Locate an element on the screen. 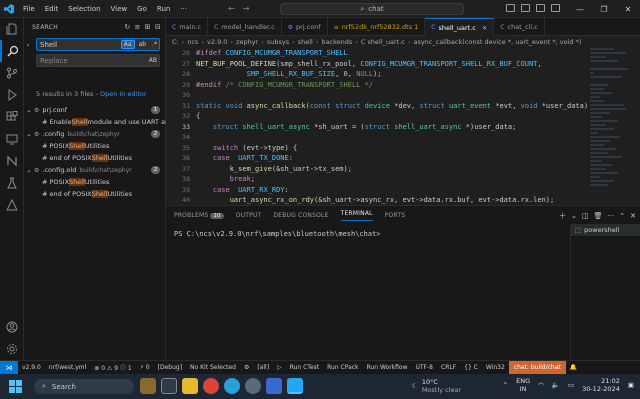  breadcrumb-item: zephyr is located at coordinates (247, 42).